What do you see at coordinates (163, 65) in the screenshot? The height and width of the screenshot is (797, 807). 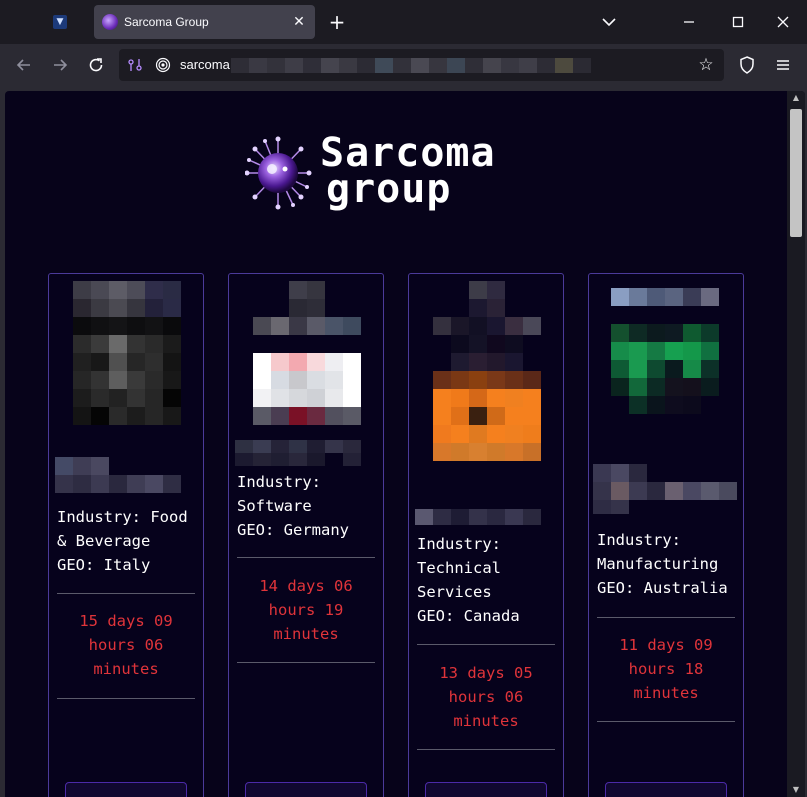 I see `onion-lock-icon` at bounding box center [163, 65].